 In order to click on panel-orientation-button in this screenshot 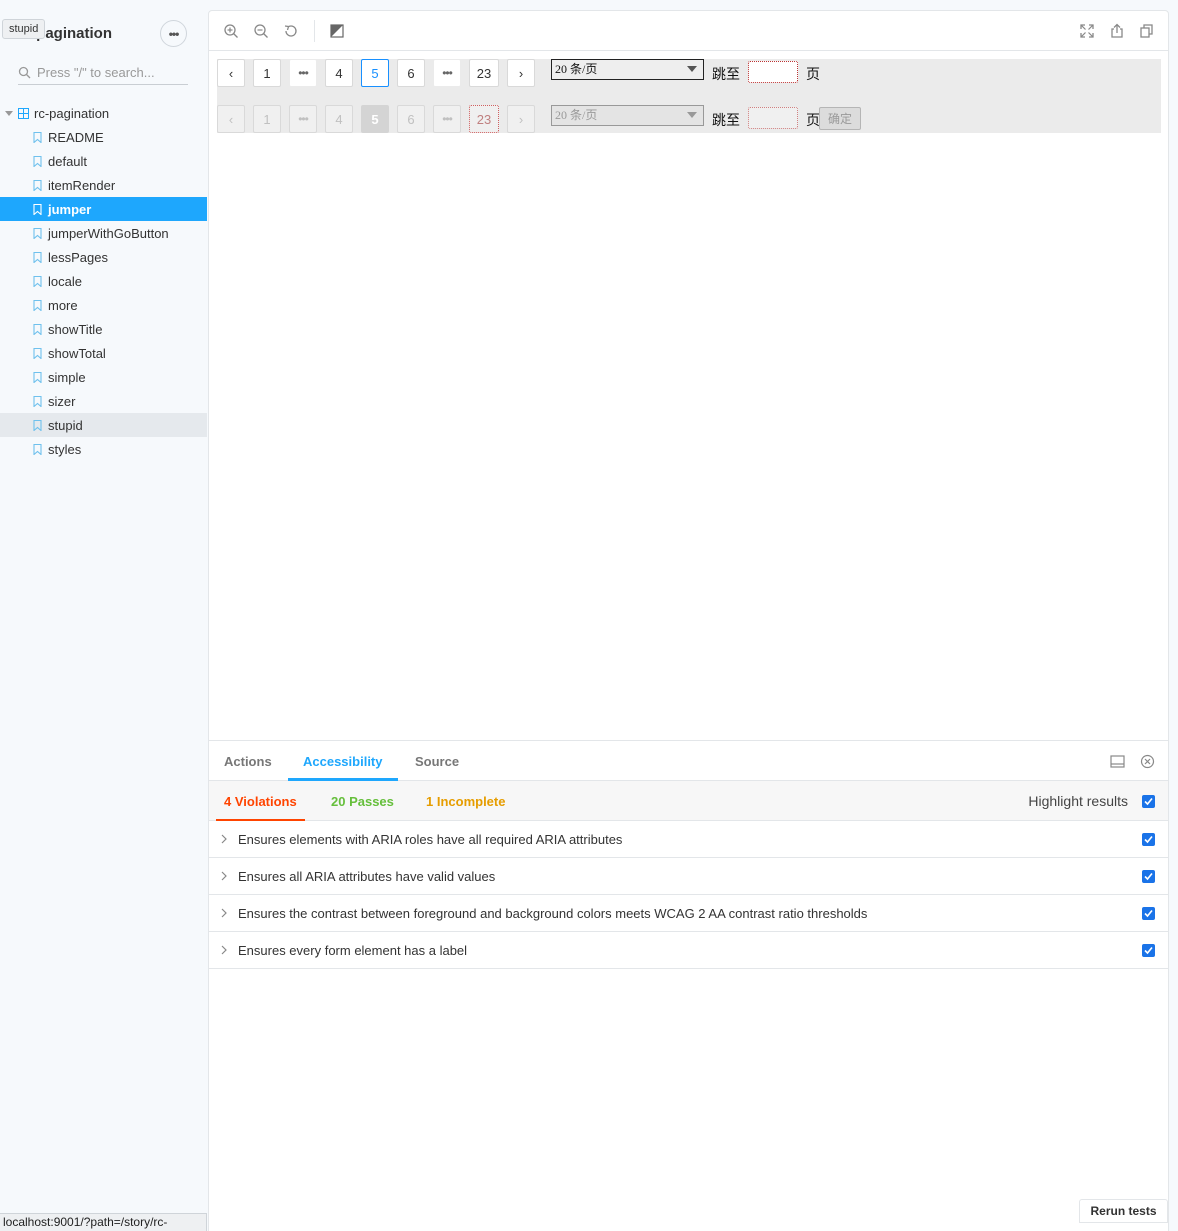, I will do `click(1117, 761)`.